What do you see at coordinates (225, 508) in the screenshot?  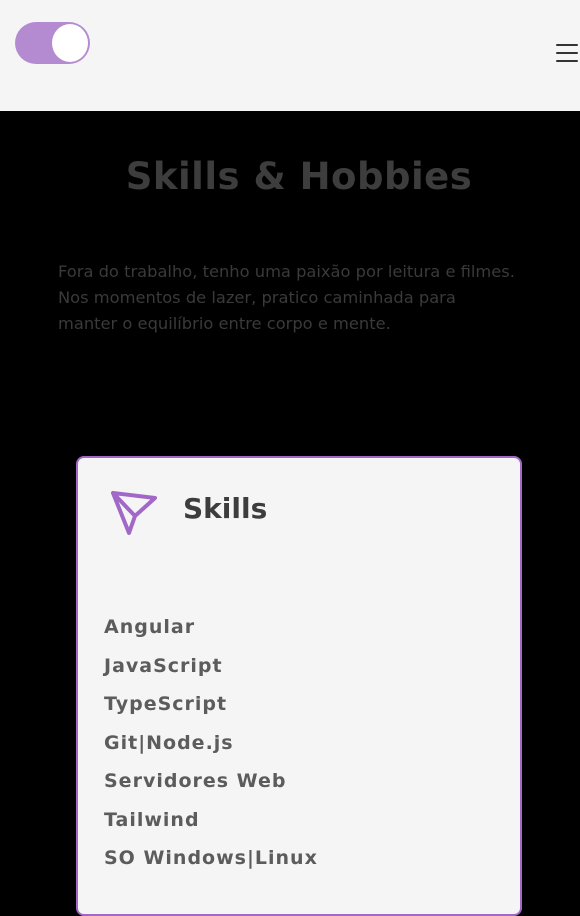 I see `card-title: Skills` at bounding box center [225, 508].